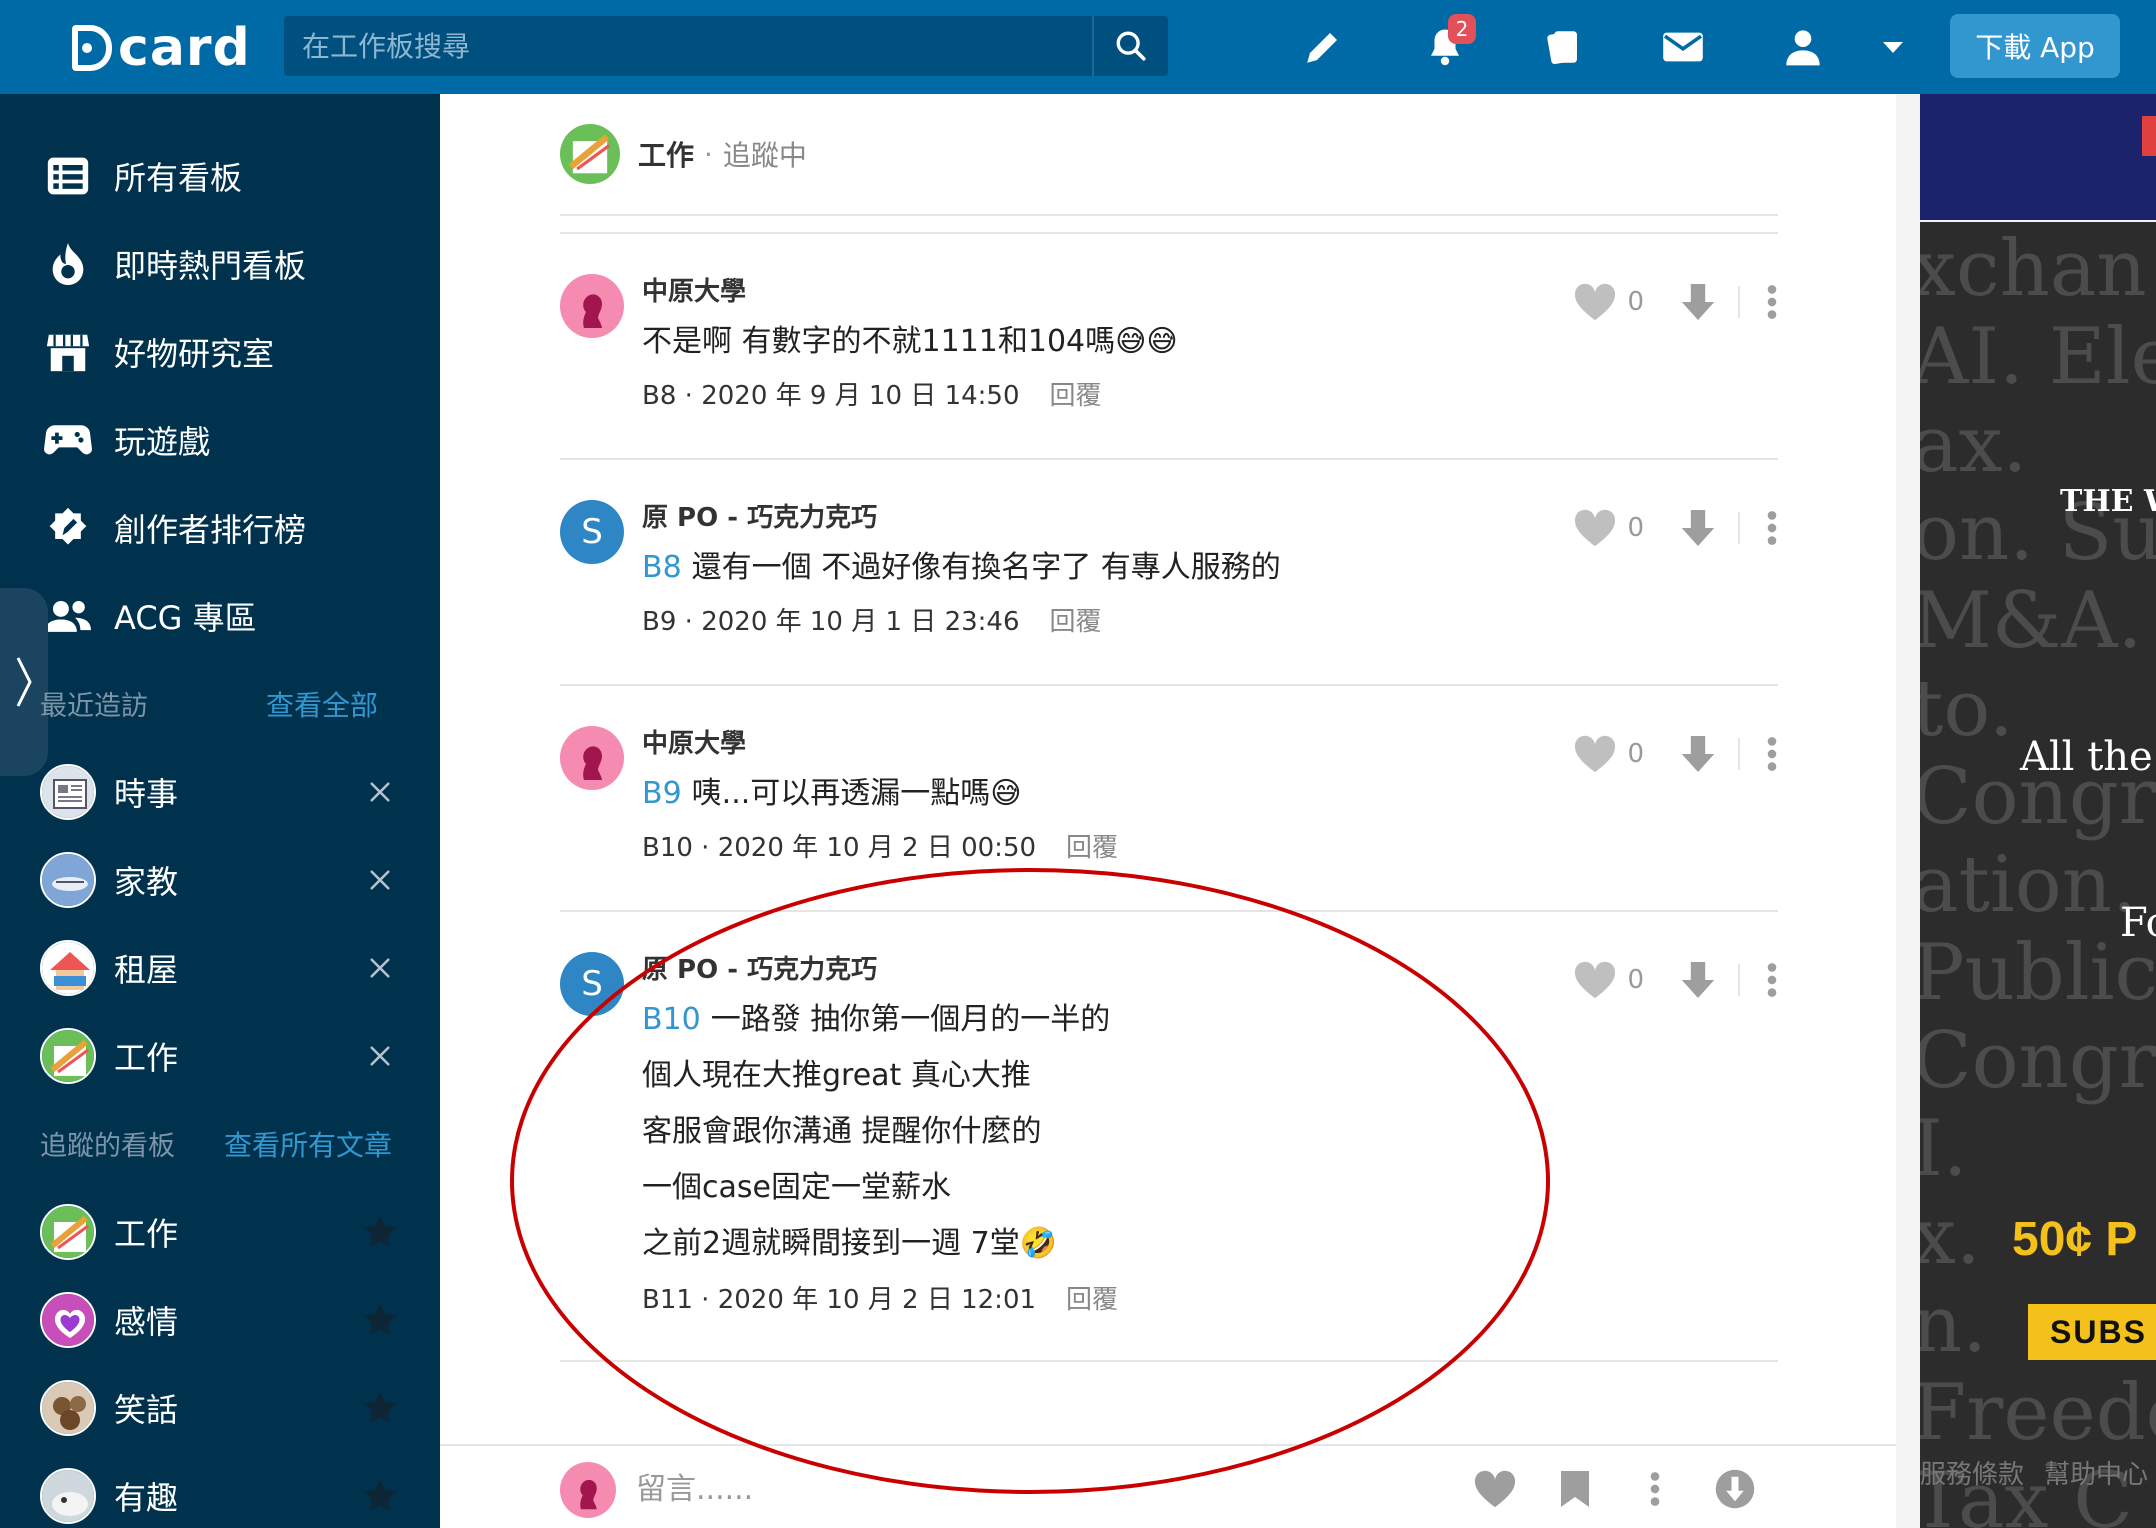 The image size is (2156, 1528). I want to click on forum-name: 工作, so click(666, 154).